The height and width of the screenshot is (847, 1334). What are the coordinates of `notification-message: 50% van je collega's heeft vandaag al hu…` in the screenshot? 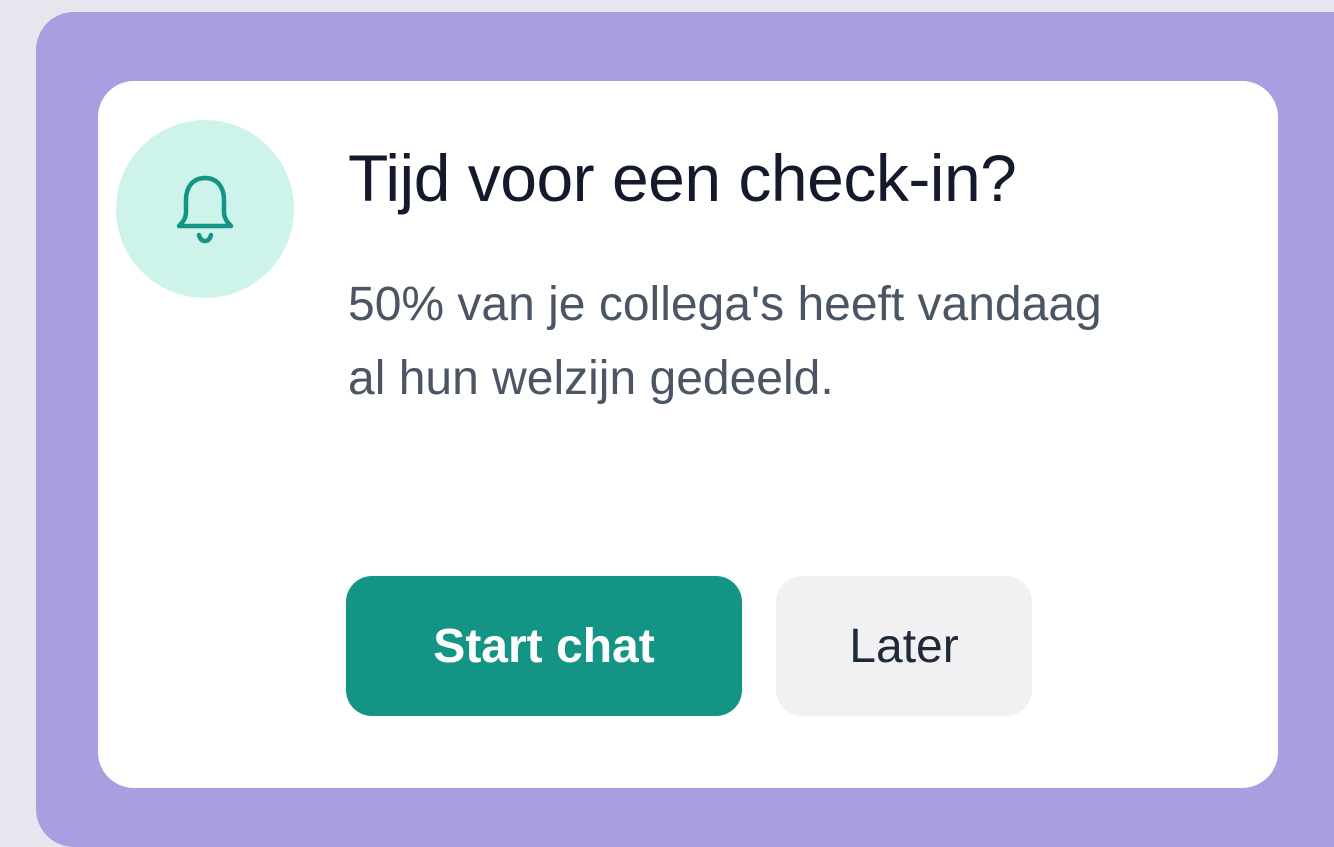 It's located at (725, 341).